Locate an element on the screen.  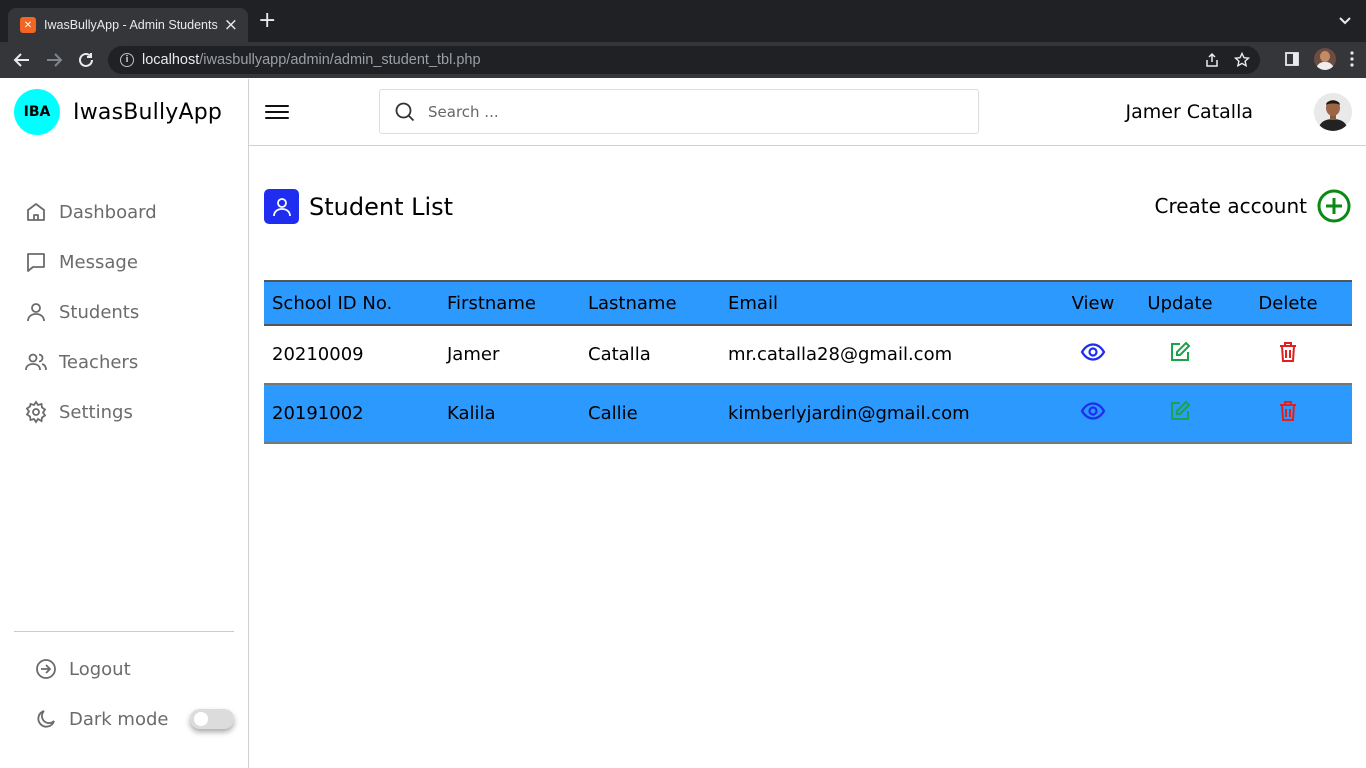
sidebar-item-students: Students is located at coordinates (90, 312).